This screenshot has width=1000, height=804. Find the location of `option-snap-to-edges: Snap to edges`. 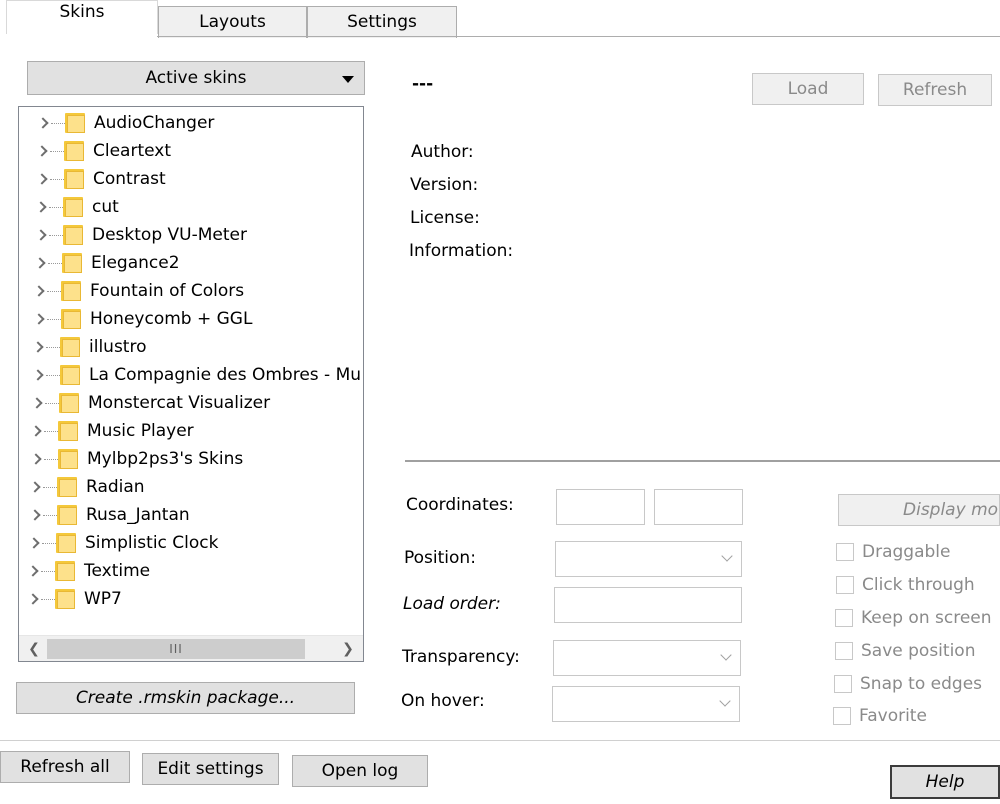

option-snap-to-edges: Snap to edges is located at coordinates (908, 684).